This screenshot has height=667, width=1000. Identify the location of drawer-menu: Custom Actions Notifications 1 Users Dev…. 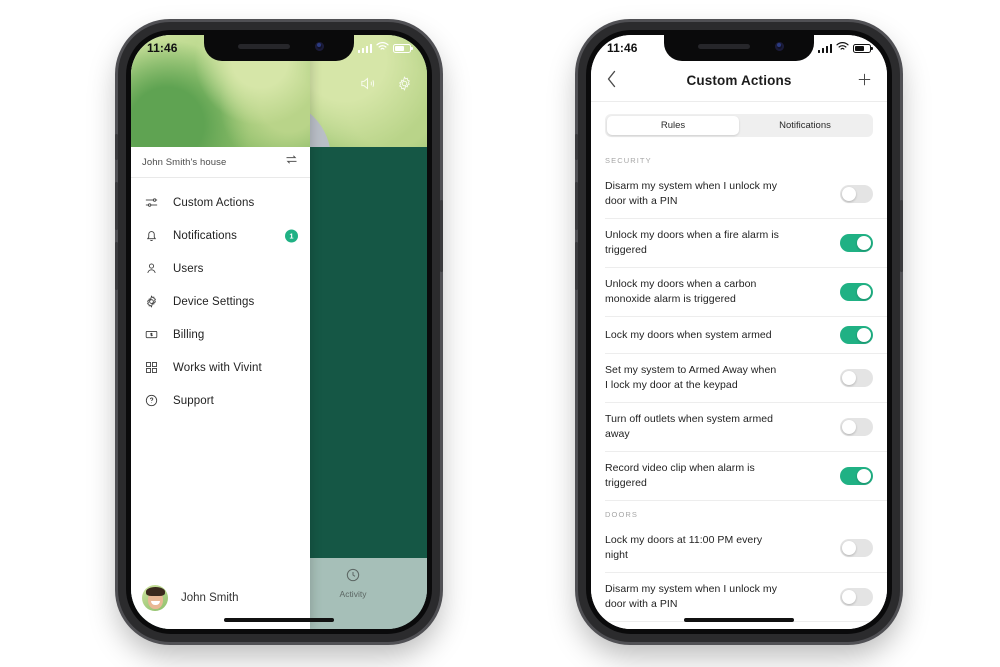
(220, 372).